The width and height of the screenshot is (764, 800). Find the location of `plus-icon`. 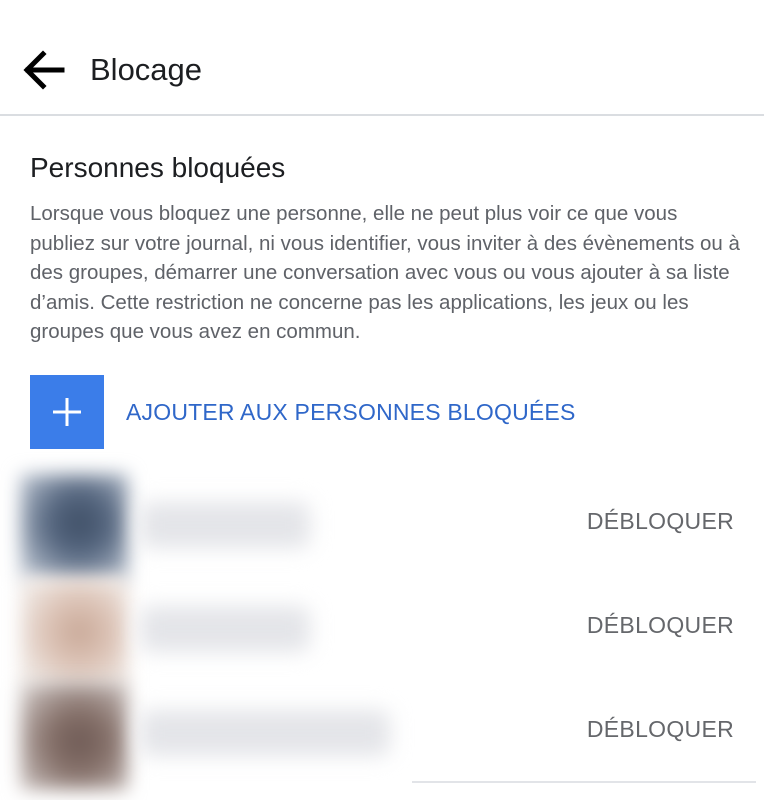

plus-icon is located at coordinates (67, 412).